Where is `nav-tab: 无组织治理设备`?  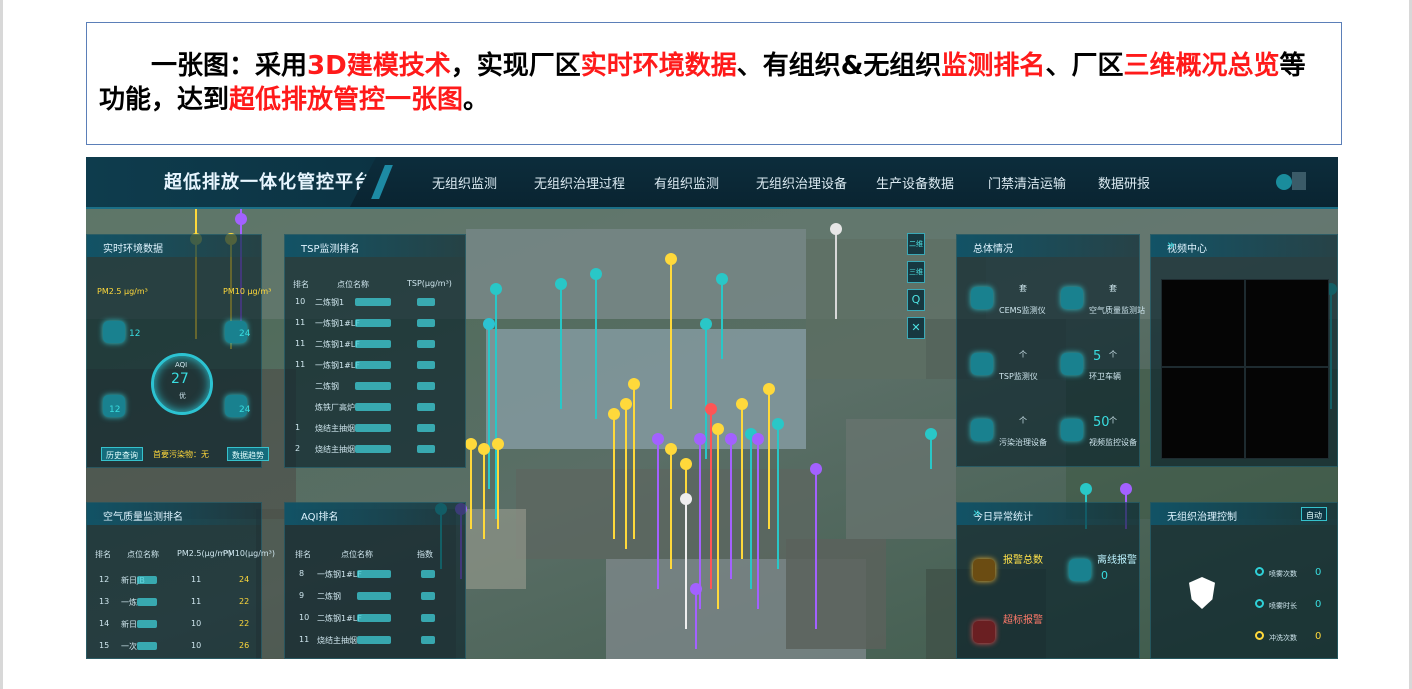
nav-tab: 无组织治理设备 is located at coordinates (801, 182).